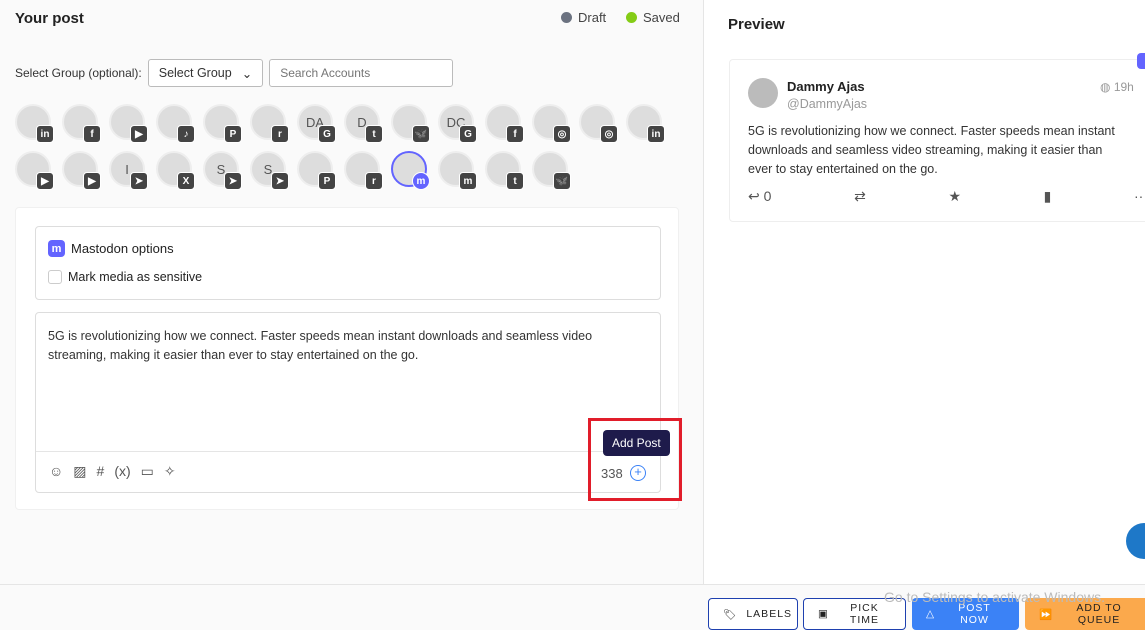 Image resolution: width=1145 pixels, height=630 pixels. What do you see at coordinates (756, 24) in the screenshot?
I see `preview-title: Preview` at bounding box center [756, 24].